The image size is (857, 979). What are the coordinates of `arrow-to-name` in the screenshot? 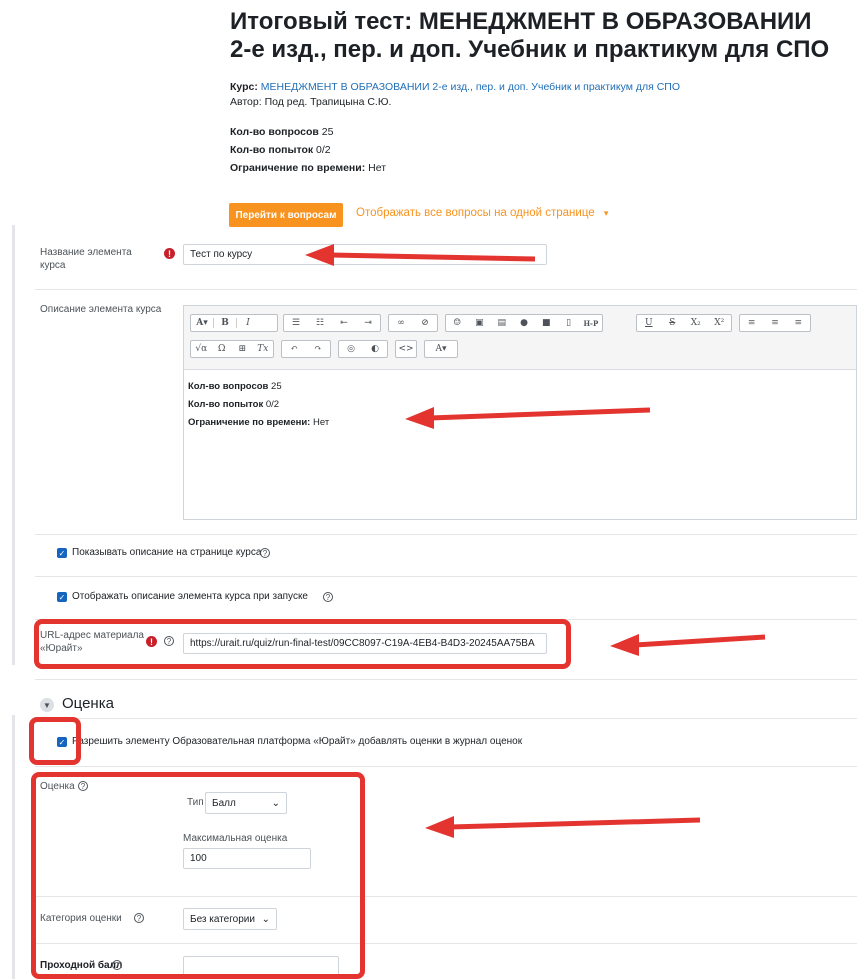 It's located at (420, 255).